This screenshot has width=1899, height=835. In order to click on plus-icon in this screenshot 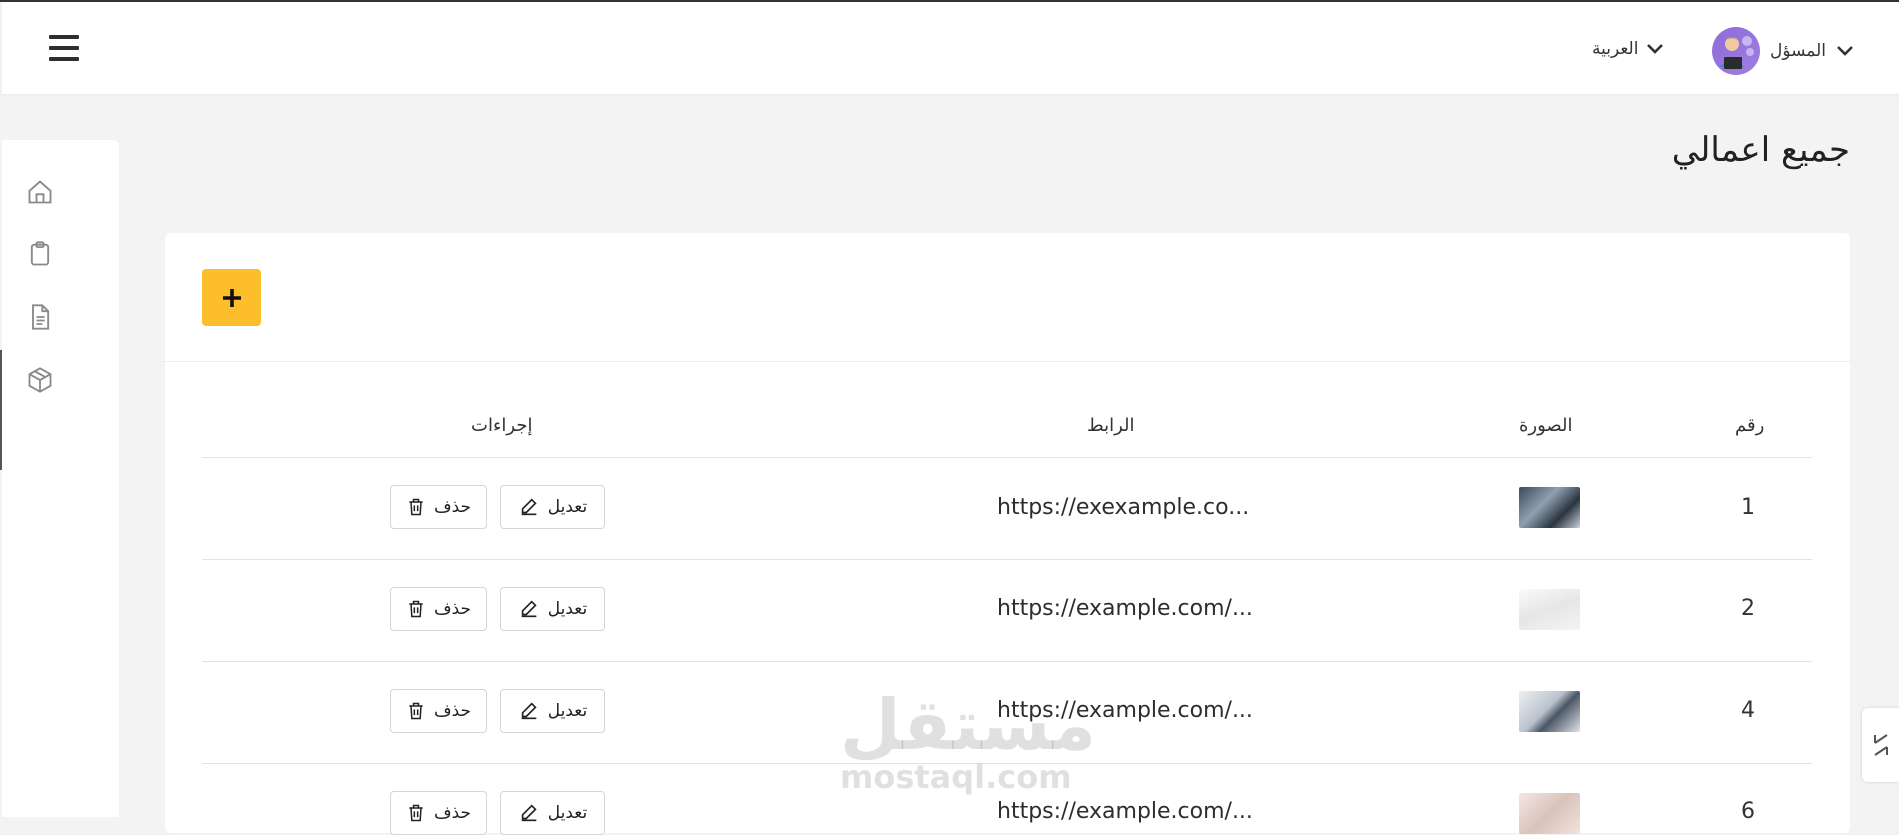, I will do `click(231, 297)`.